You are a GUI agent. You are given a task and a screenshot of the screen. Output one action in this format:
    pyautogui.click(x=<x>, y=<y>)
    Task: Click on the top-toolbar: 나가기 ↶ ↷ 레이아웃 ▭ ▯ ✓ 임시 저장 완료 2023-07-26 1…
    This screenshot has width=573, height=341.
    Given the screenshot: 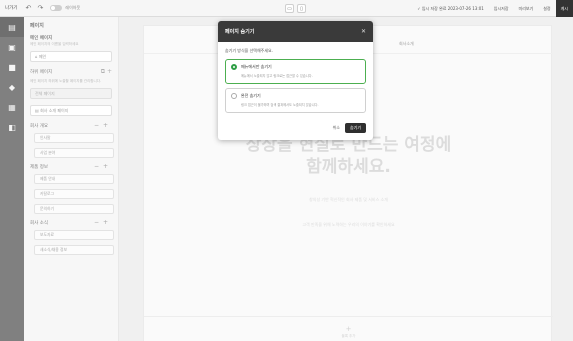 What is the action you would take?
    pyautogui.click(x=286, y=8)
    